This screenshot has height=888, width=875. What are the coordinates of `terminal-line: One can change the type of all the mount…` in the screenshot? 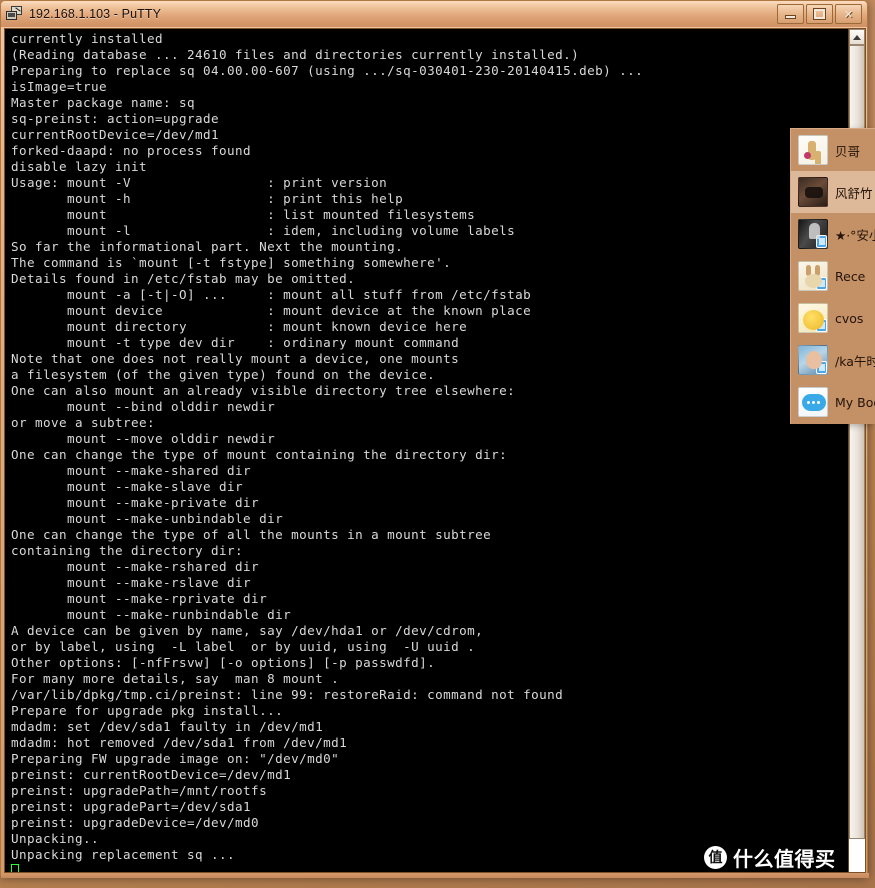 It's located at (251, 534).